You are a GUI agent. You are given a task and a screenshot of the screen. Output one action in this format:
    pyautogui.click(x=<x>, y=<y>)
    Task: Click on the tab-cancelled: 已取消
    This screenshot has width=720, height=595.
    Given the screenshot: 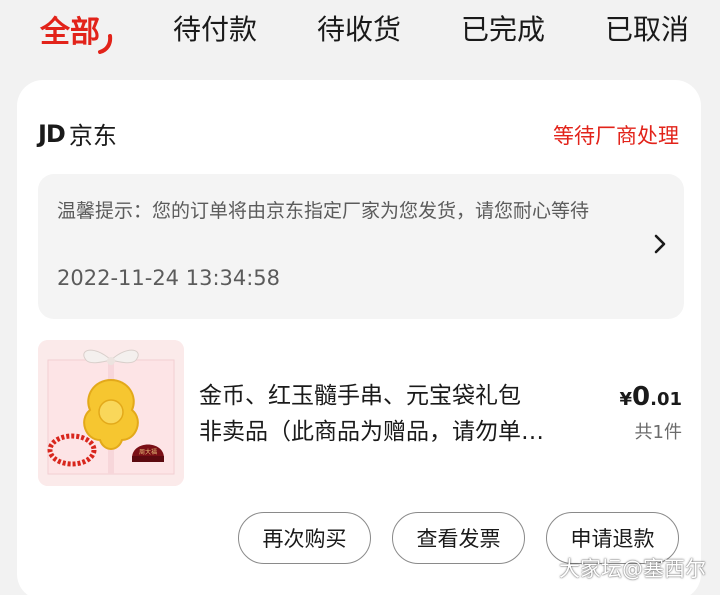 What is the action you would take?
    pyautogui.click(x=647, y=28)
    